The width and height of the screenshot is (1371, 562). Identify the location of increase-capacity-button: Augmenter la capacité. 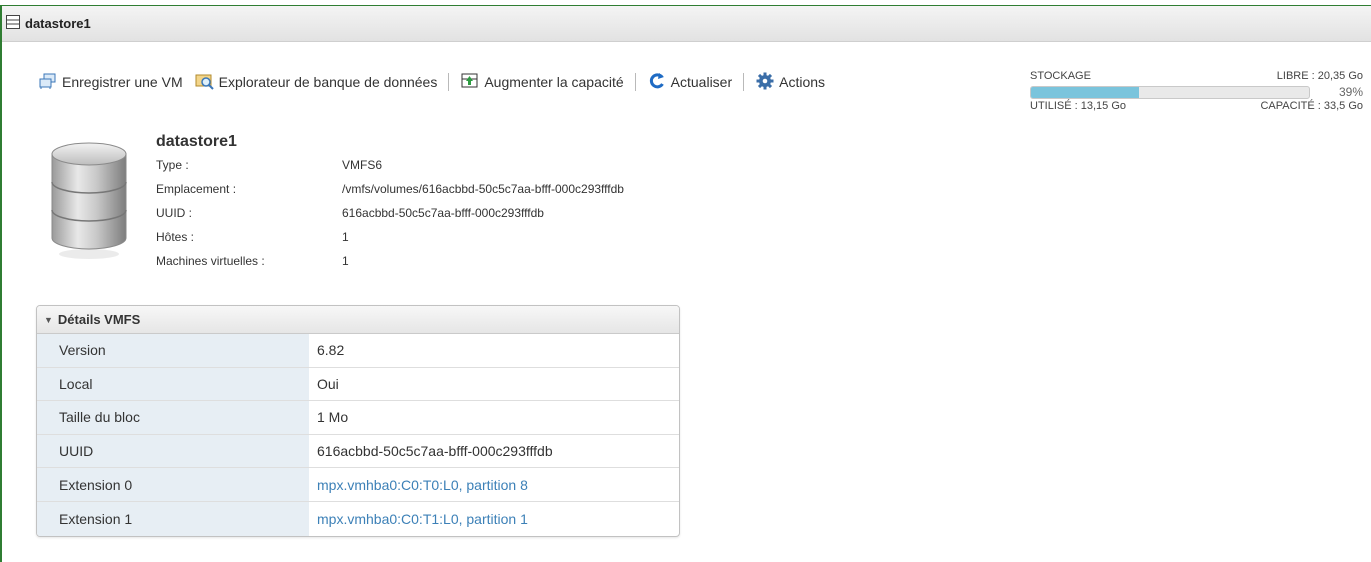
(542, 82).